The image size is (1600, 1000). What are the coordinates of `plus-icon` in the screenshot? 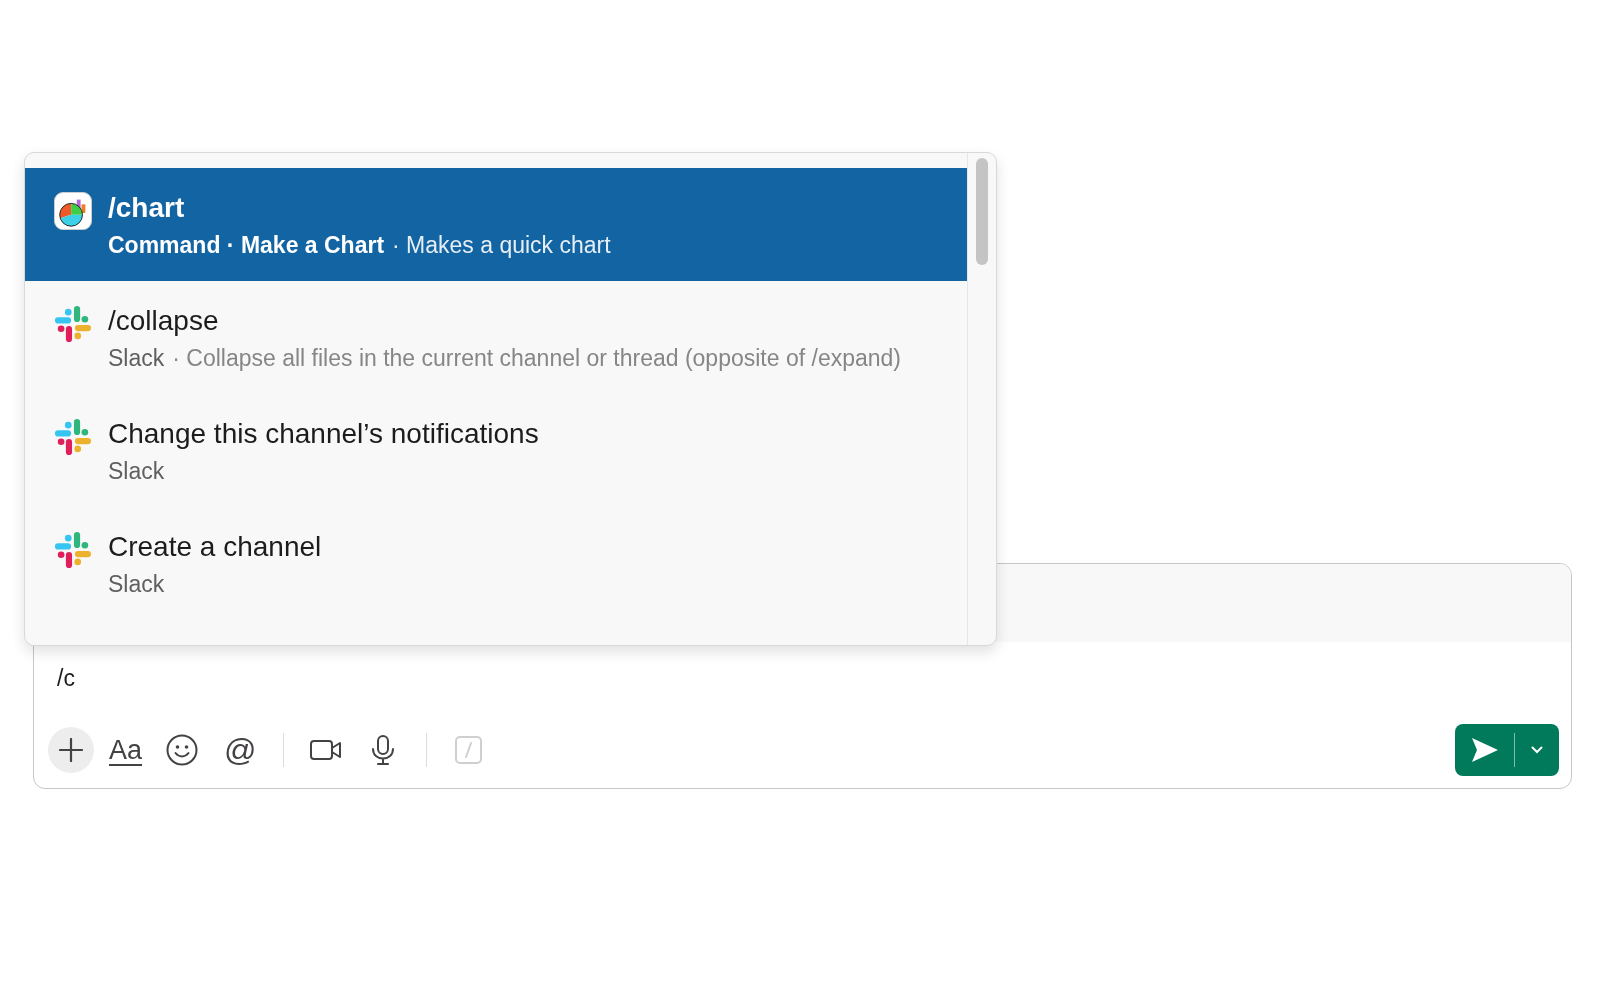 It's located at (71, 750).